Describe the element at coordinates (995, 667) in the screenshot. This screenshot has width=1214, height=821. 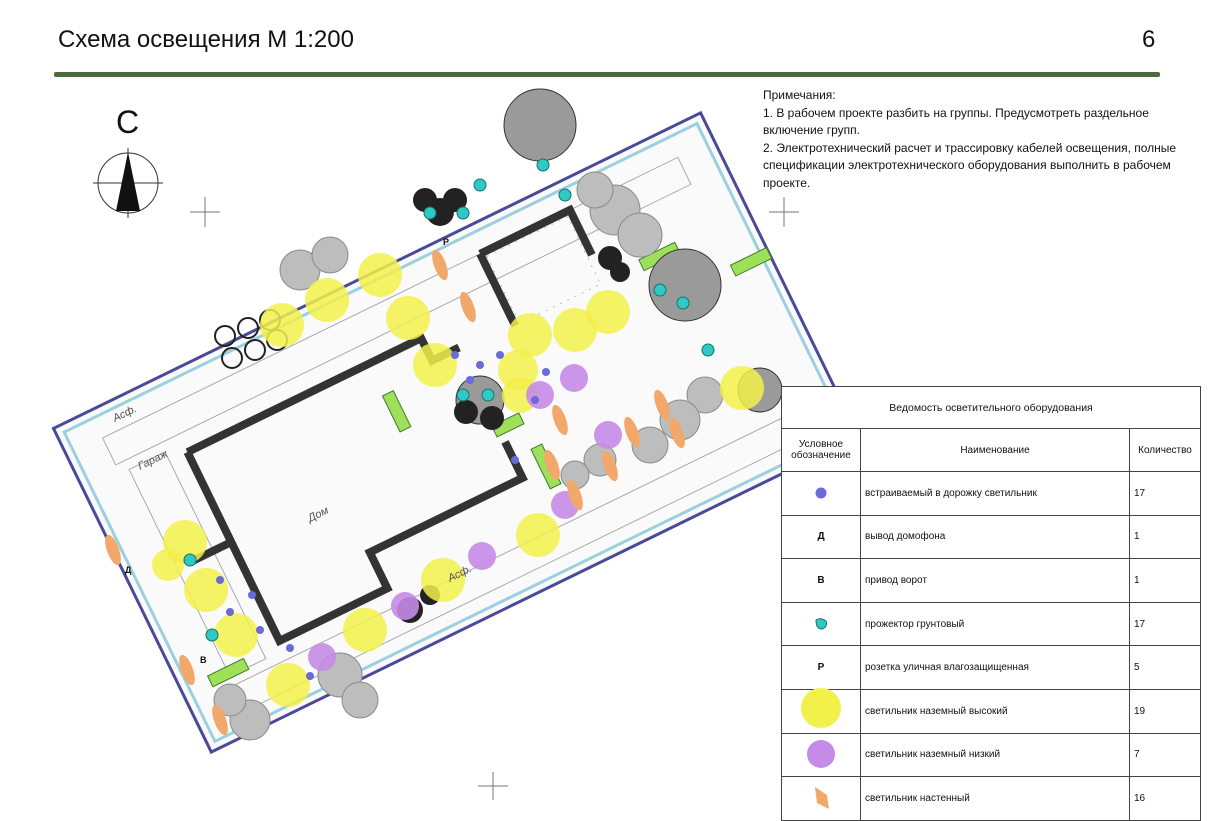
I see `row-name: розетка уличная влагозащищенная` at that location.